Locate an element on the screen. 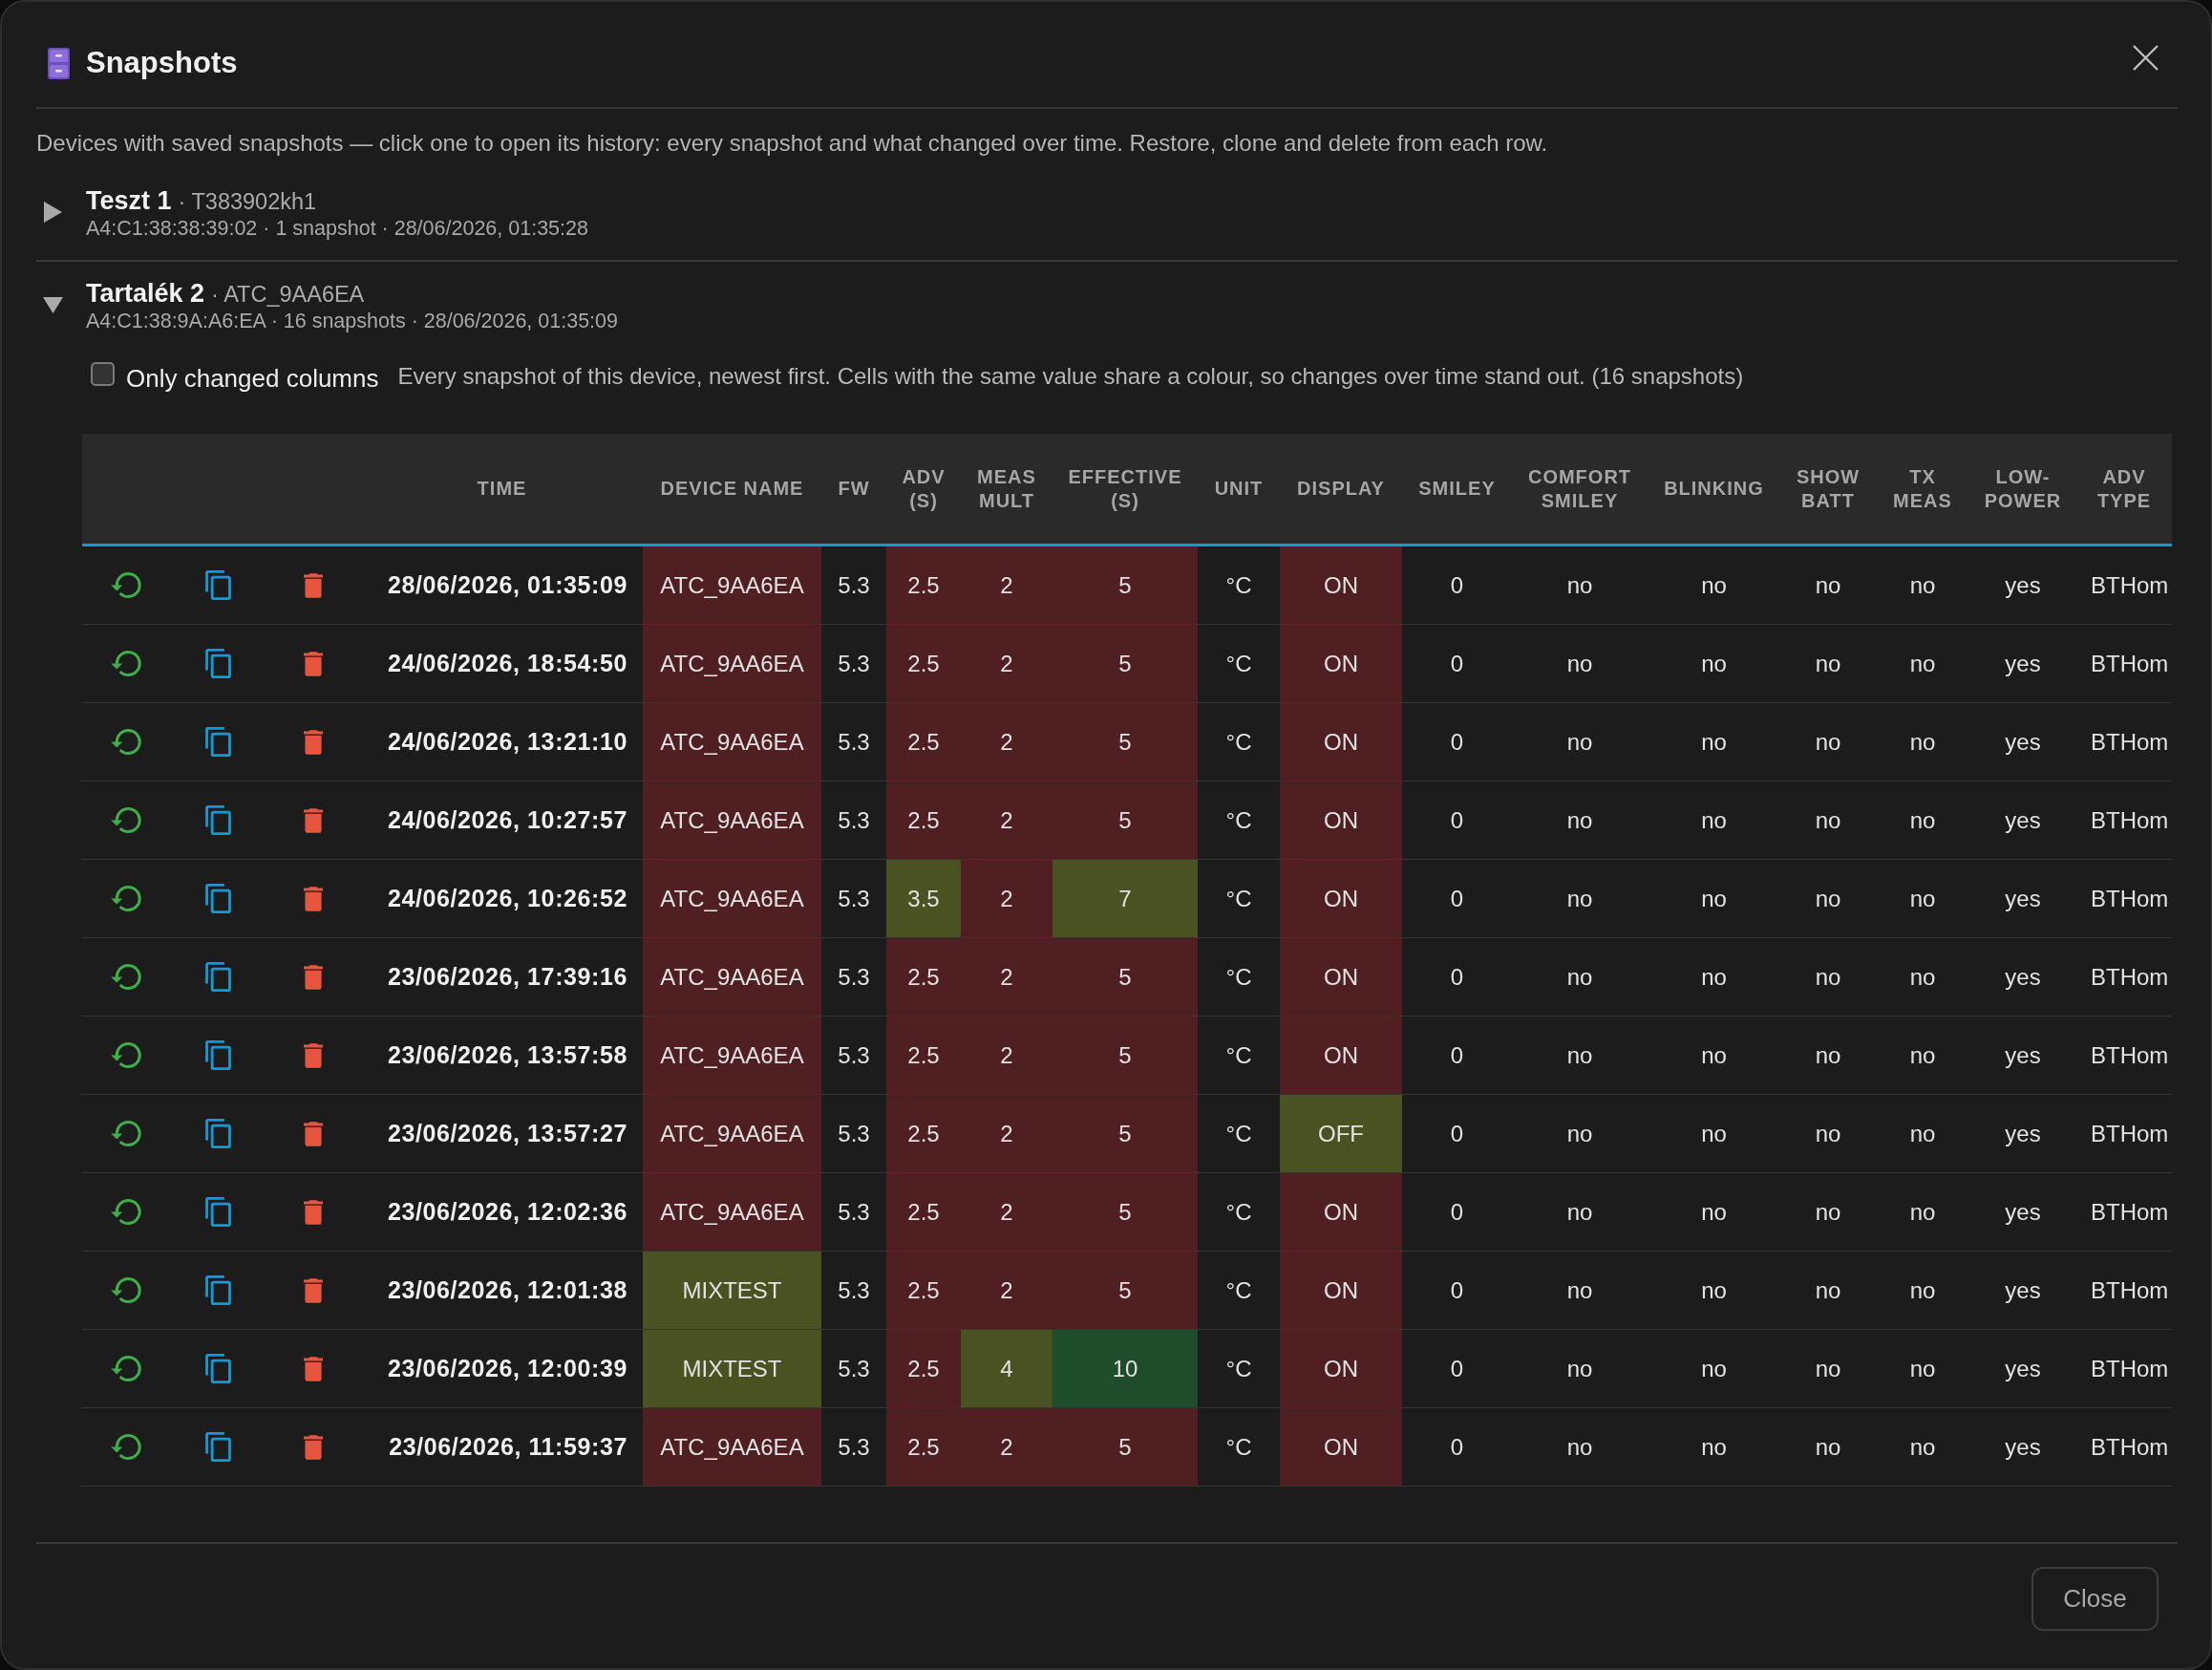 This screenshot has height=1670, width=2212. column-header: EFFECTIVE (S) is located at coordinates (1125, 488).